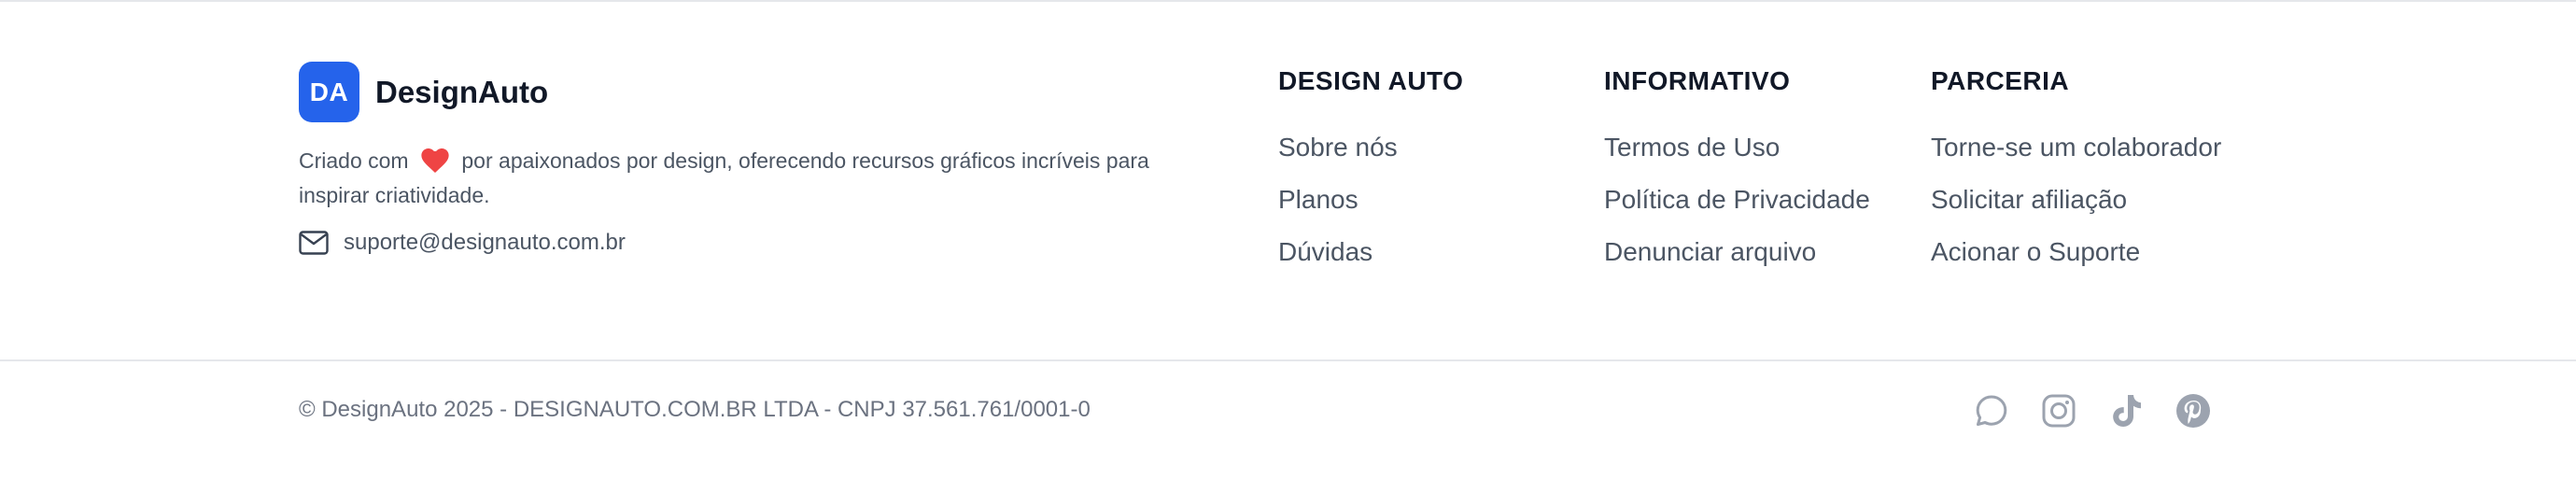 The height and width of the screenshot is (479, 2576). What do you see at coordinates (462, 91) in the screenshot?
I see `brand-name: DesignAuto` at bounding box center [462, 91].